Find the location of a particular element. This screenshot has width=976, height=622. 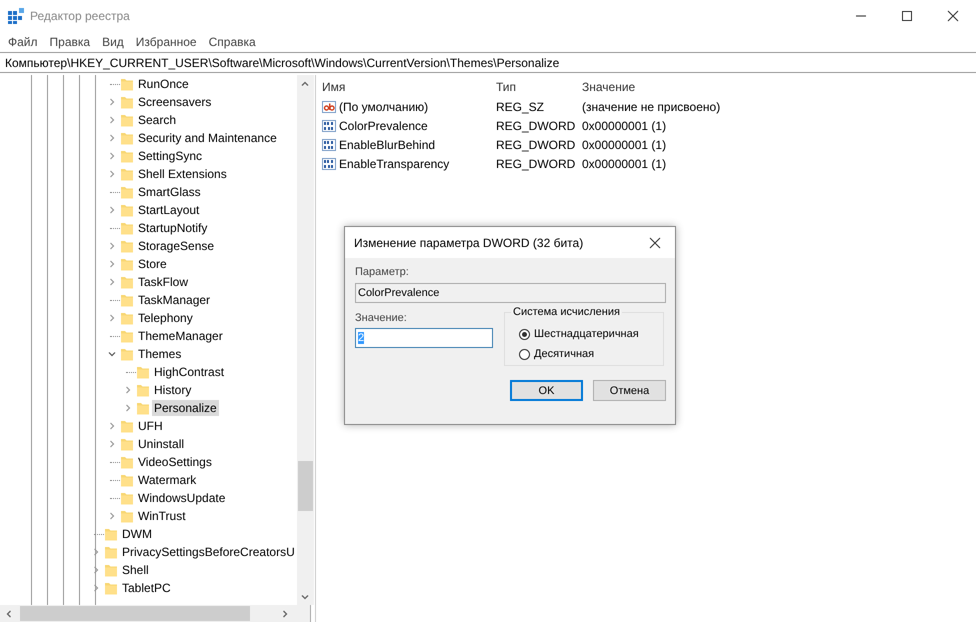

scroll-right-icon is located at coordinates (284, 614).